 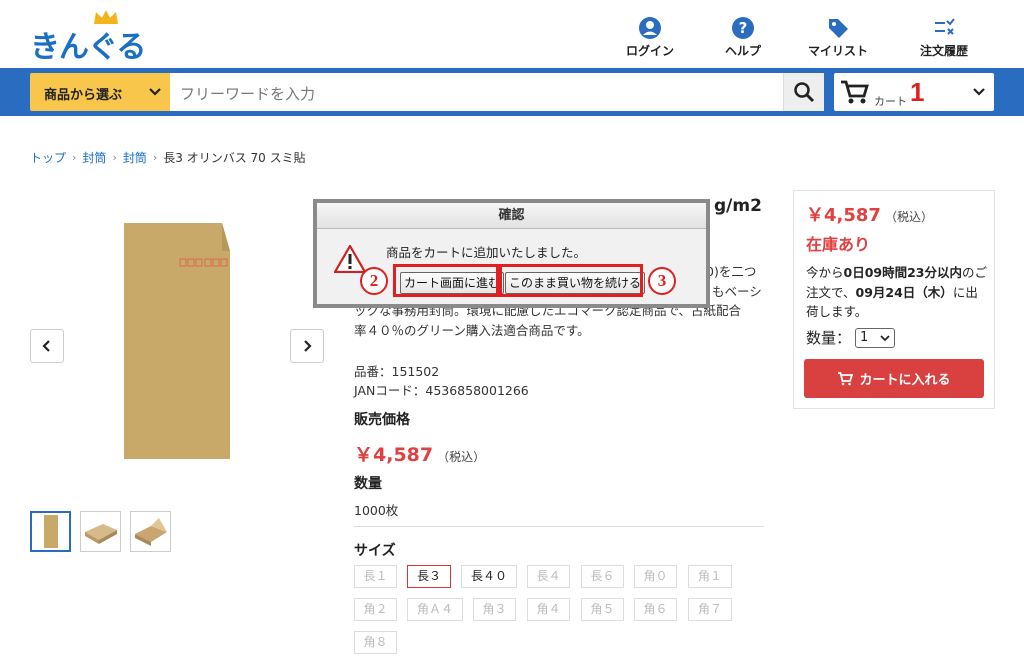 I want to click on size-option: 角４, so click(x=548, y=609).